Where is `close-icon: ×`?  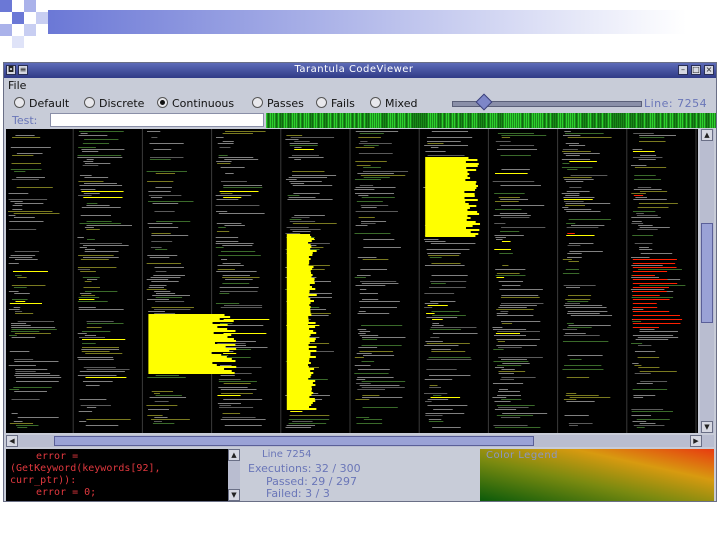
close-icon: × is located at coordinates (709, 70).